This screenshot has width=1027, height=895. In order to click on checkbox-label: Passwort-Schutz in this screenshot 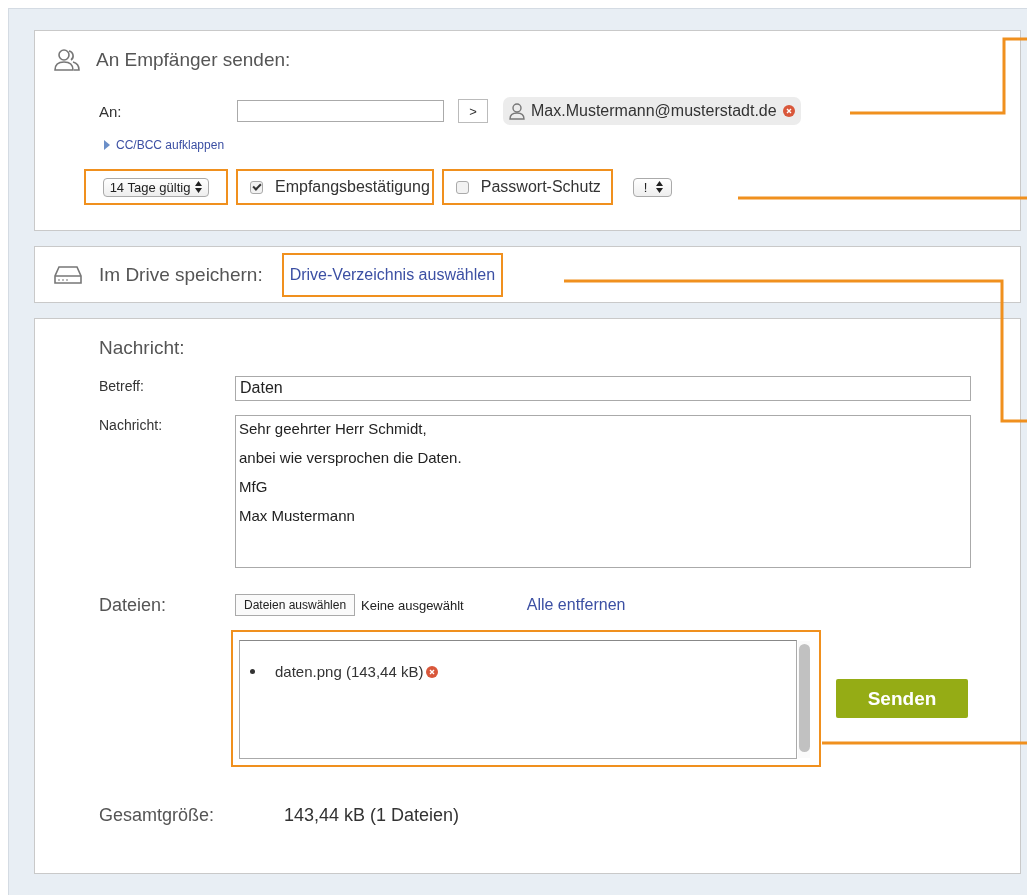, I will do `click(540, 187)`.